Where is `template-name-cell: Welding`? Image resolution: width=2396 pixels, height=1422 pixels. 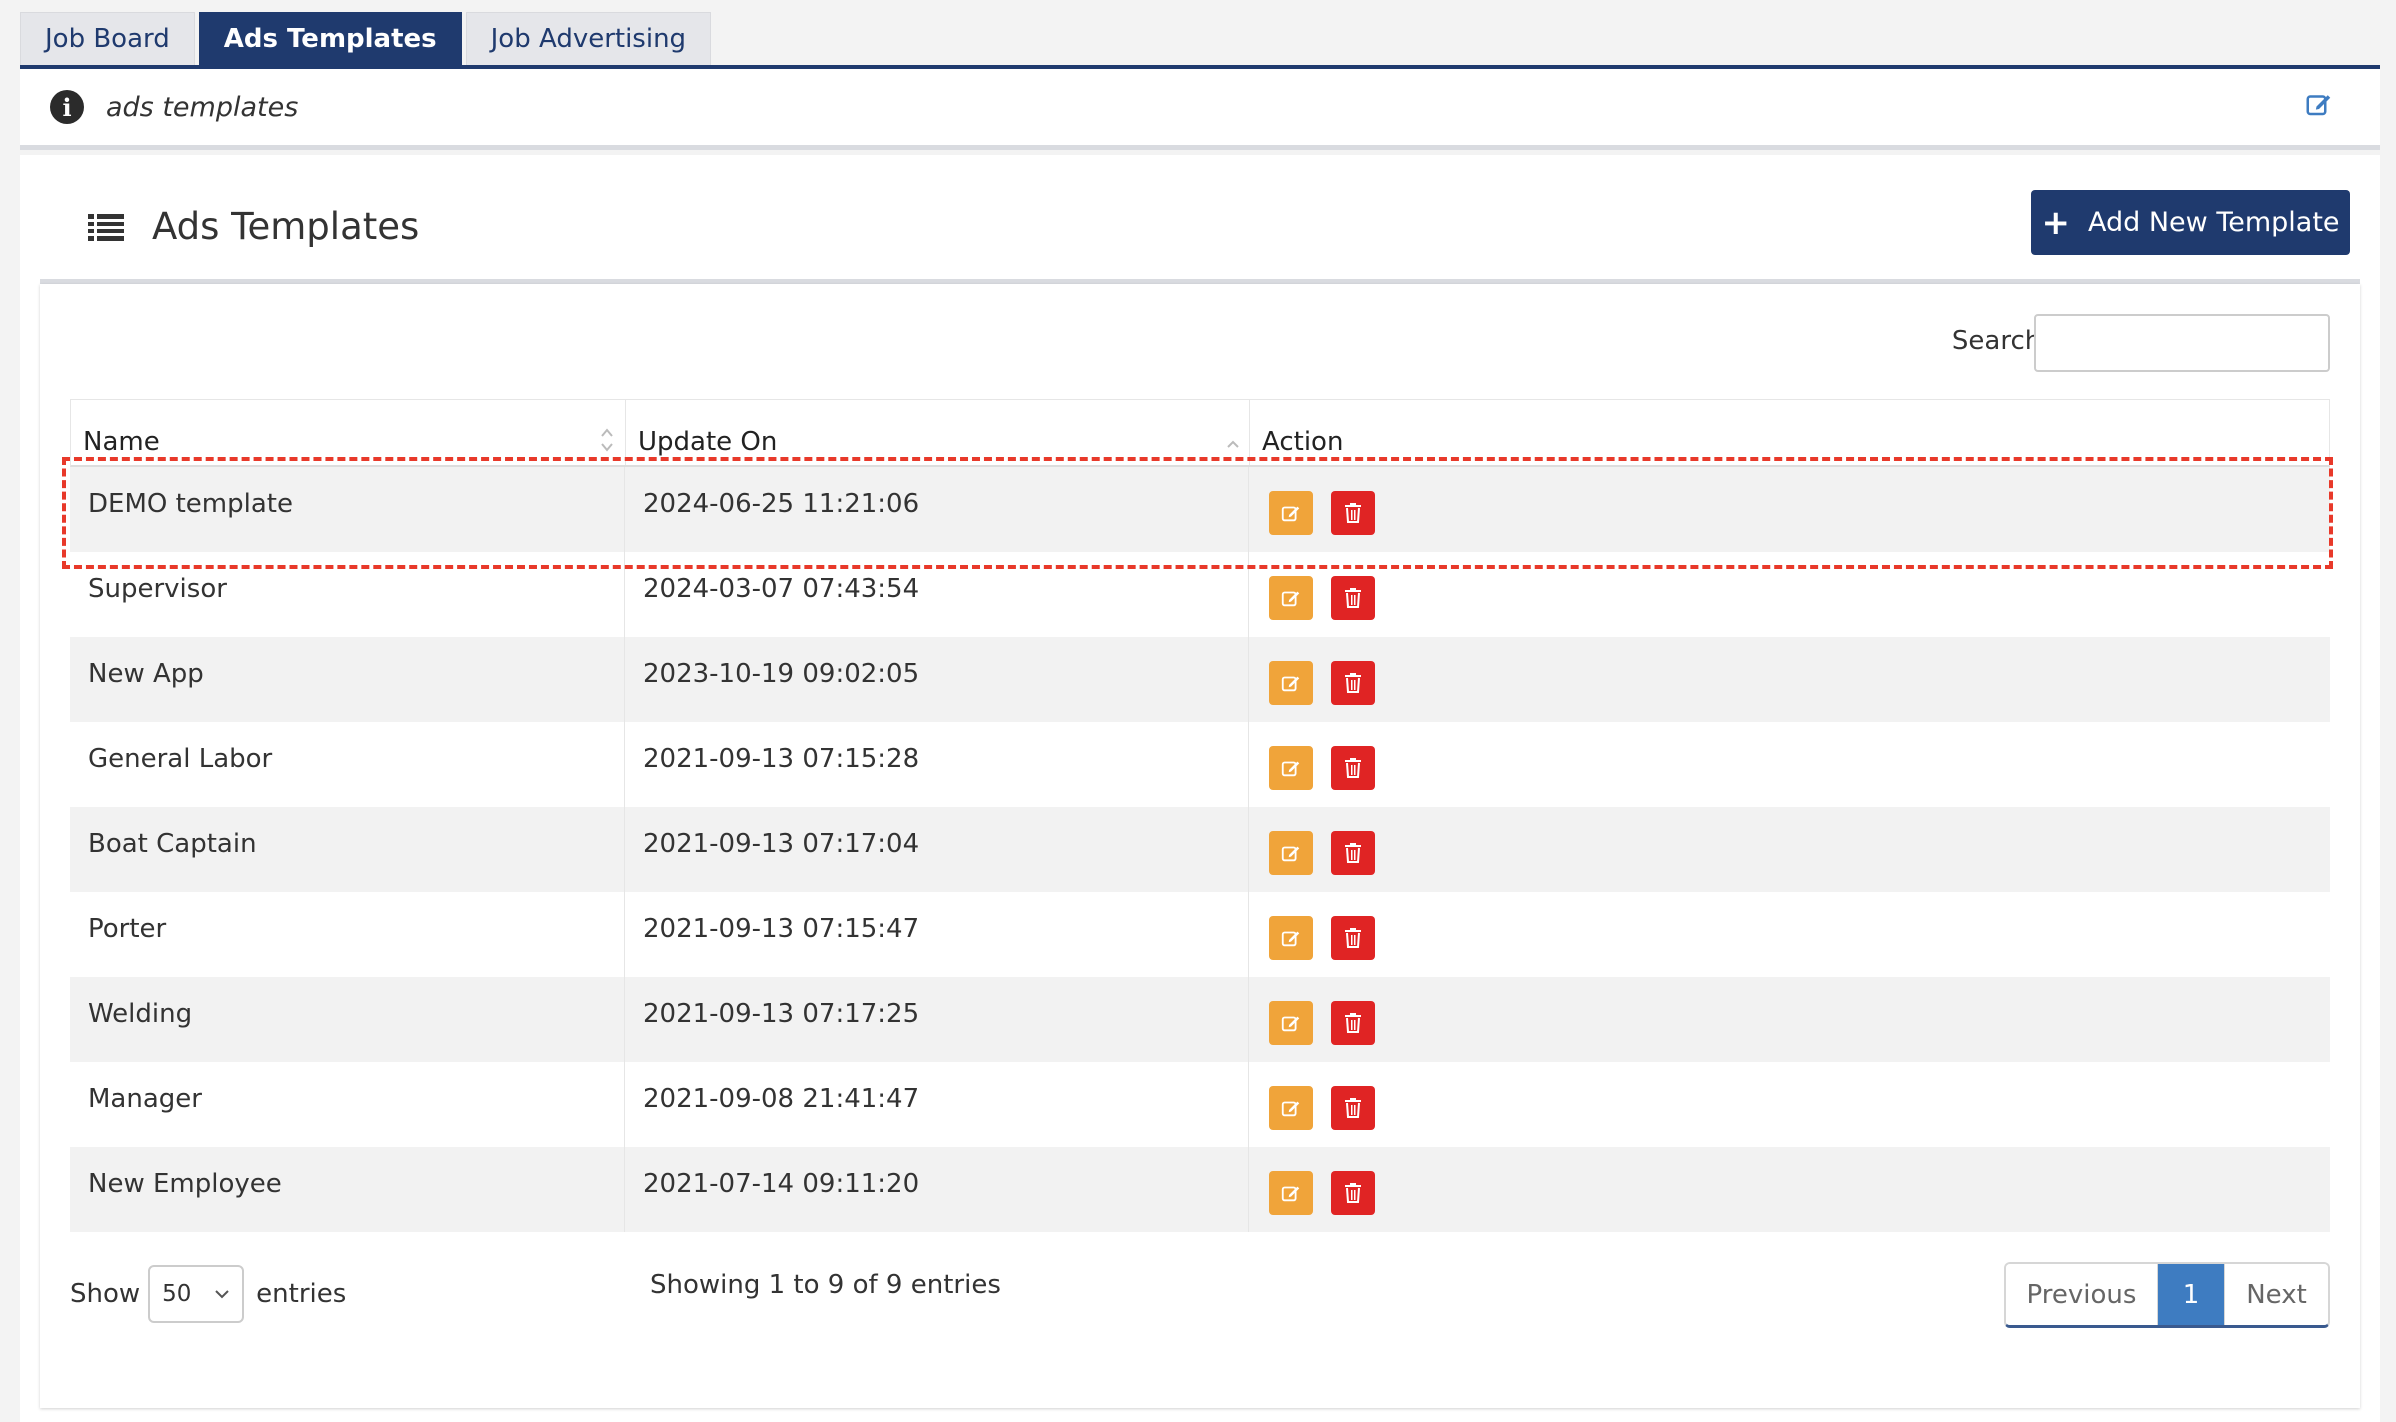 template-name-cell: Welding is located at coordinates (347, 1019).